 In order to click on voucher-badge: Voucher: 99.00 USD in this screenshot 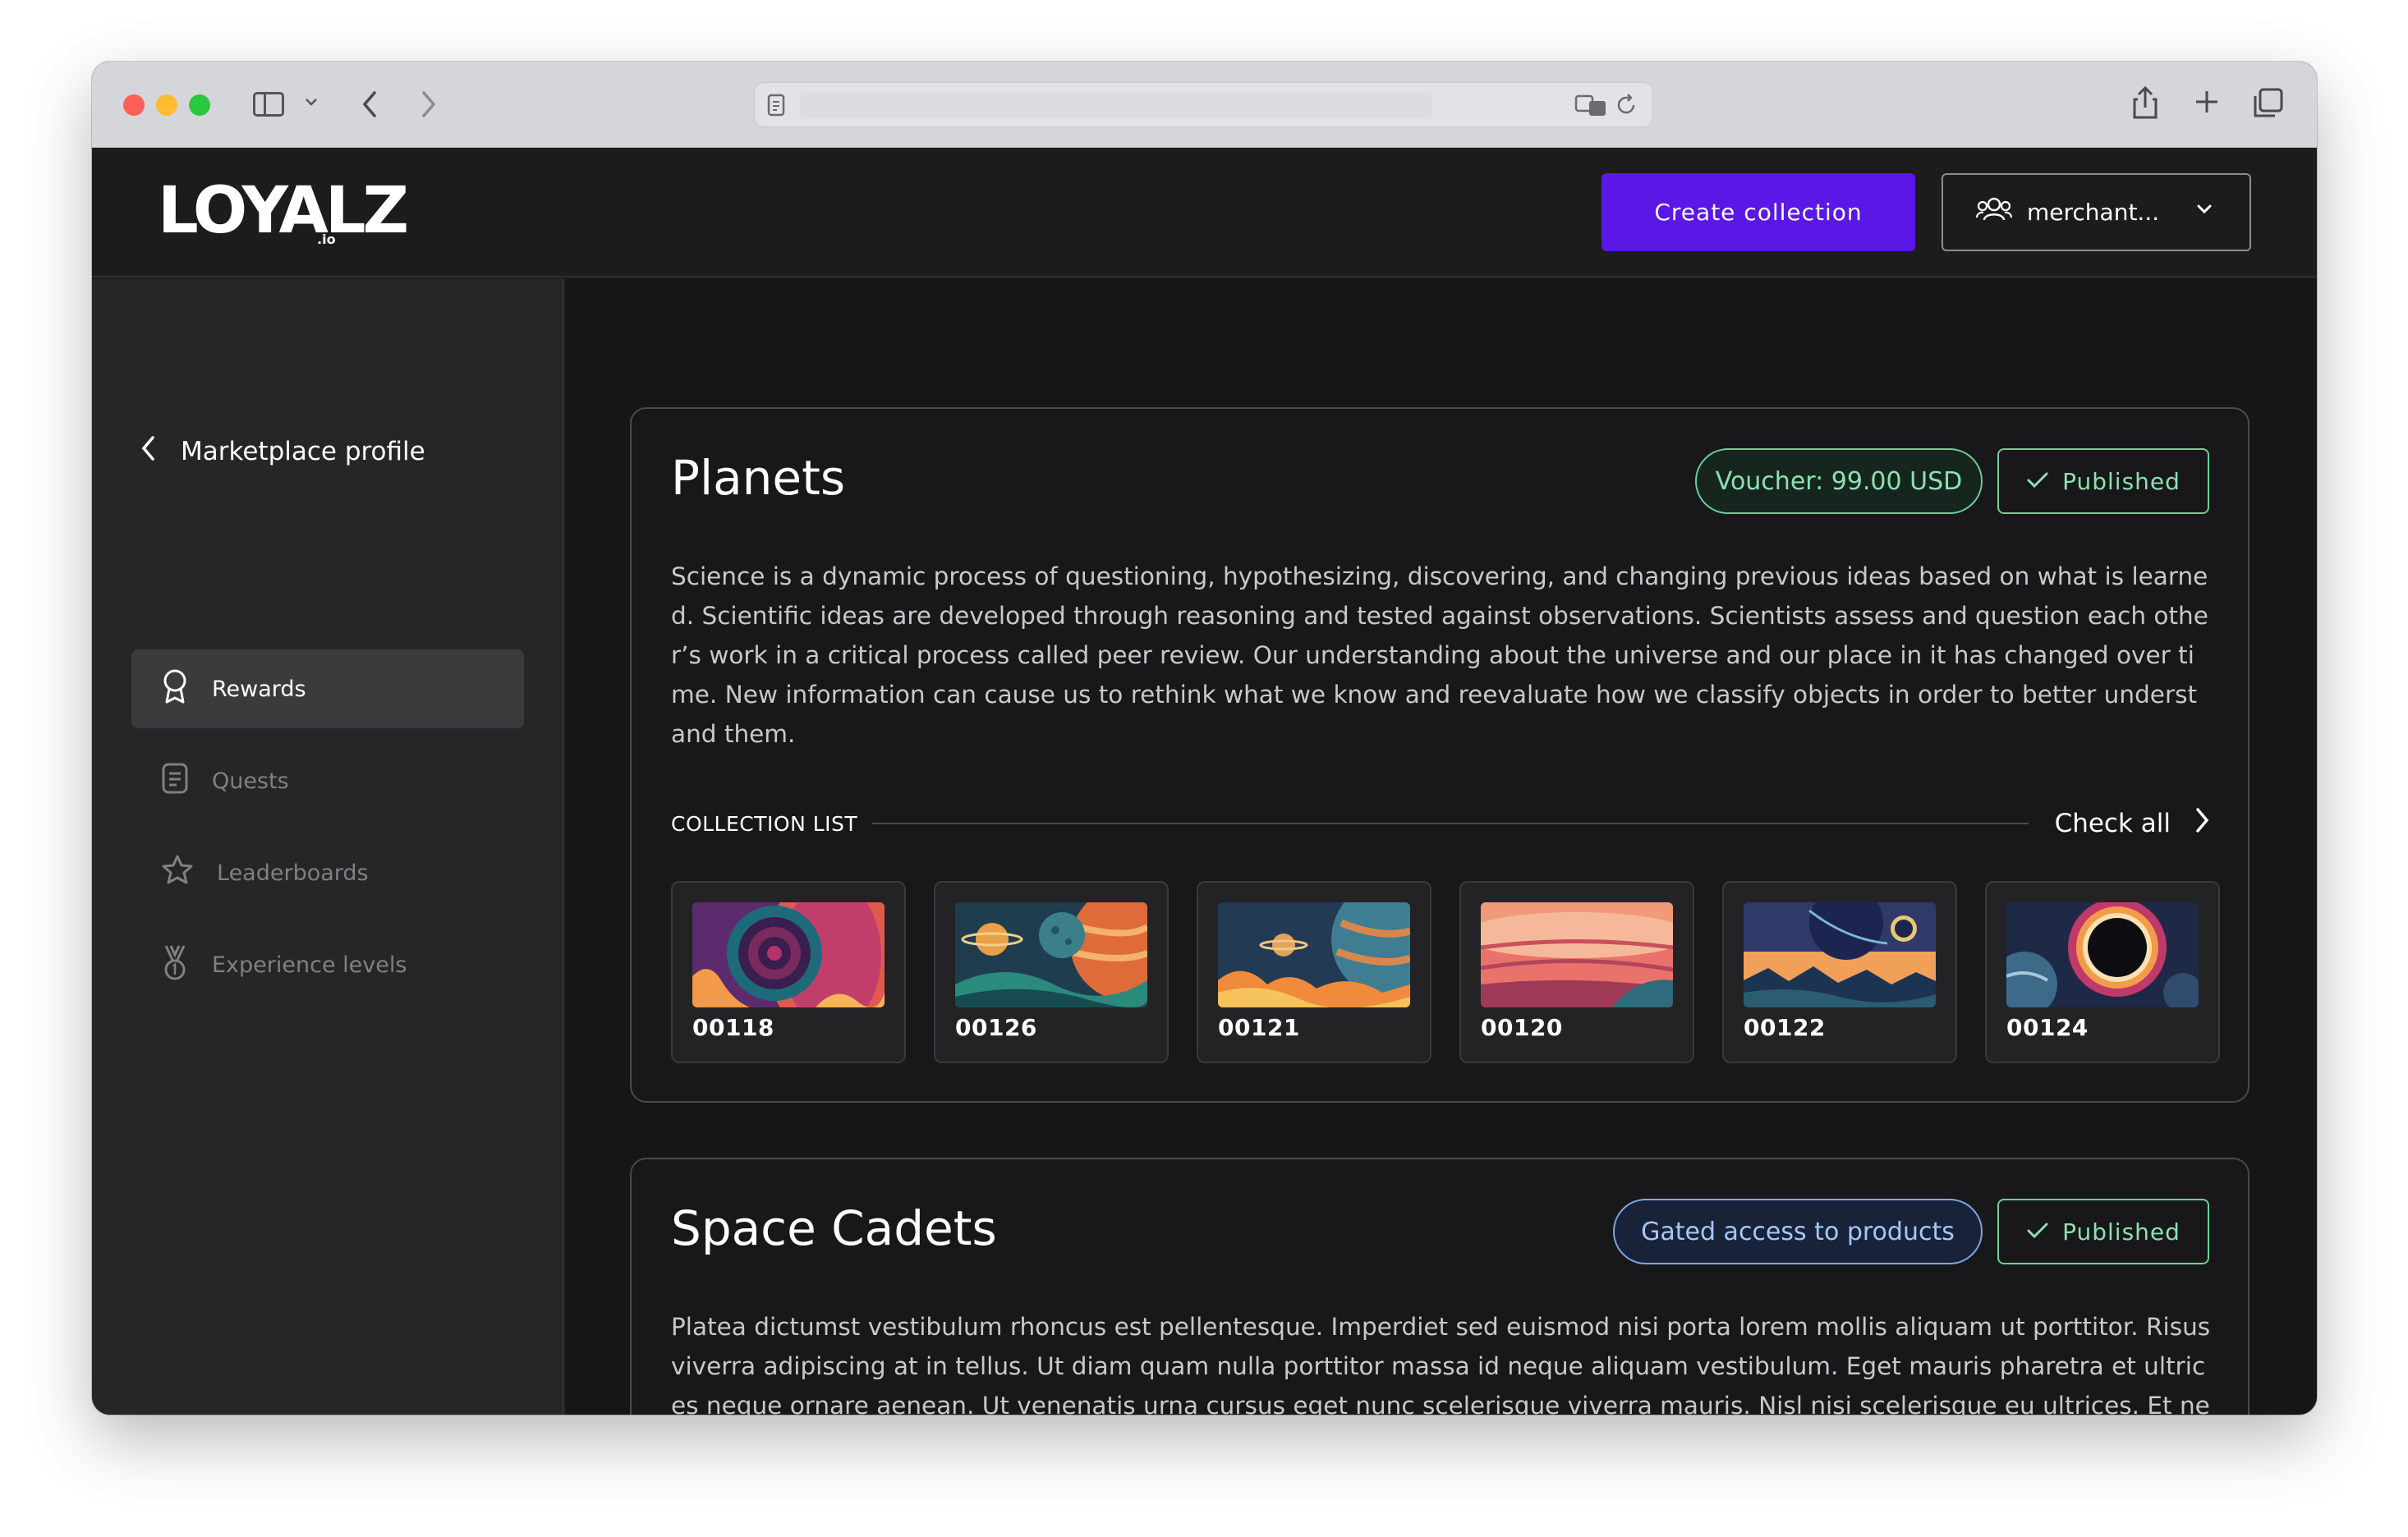, I will do `click(1839, 481)`.